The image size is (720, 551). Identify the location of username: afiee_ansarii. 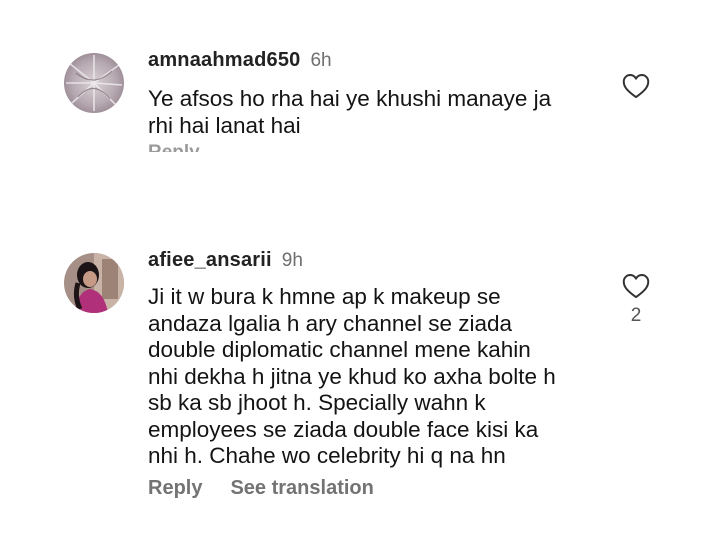
(210, 260).